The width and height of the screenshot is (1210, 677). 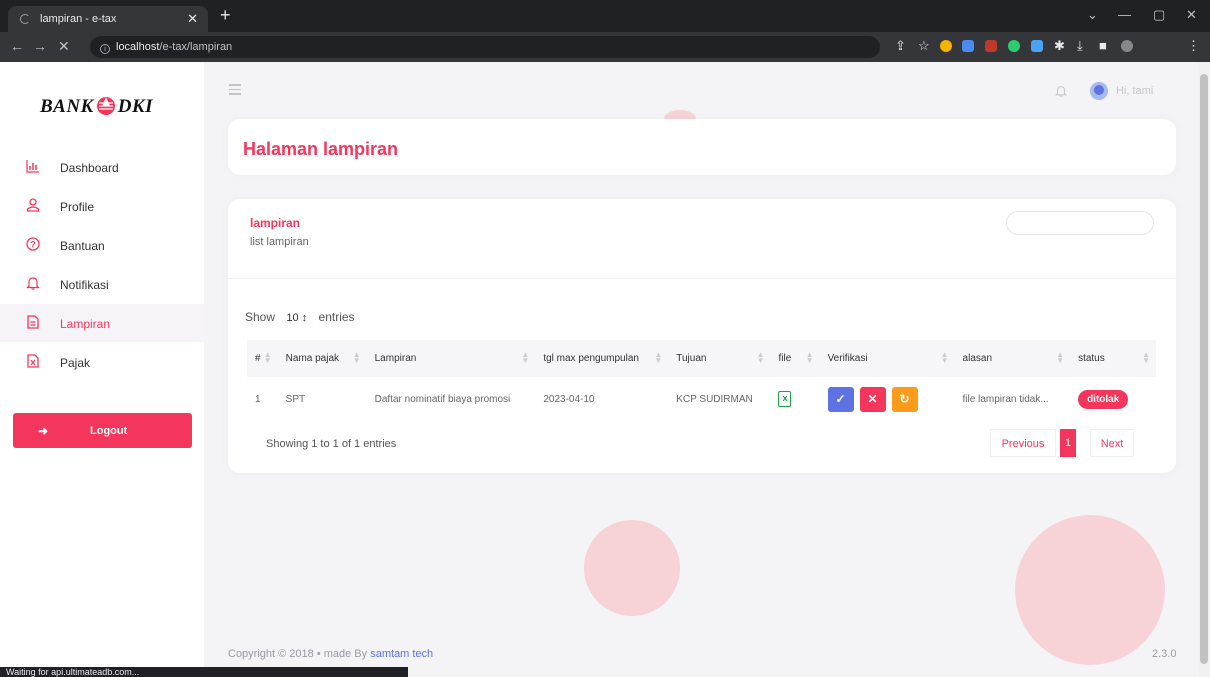 What do you see at coordinates (33, 205) in the screenshot?
I see `user-icon` at bounding box center [33, 205].